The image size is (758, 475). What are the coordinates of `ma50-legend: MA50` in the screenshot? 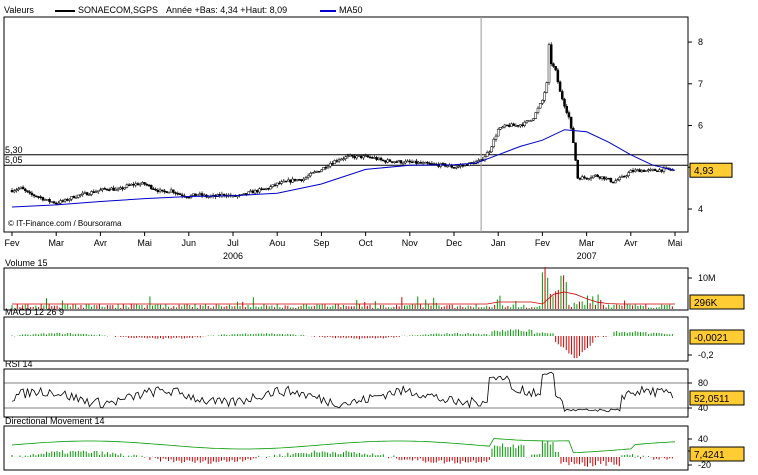 It's located at (341, 10).